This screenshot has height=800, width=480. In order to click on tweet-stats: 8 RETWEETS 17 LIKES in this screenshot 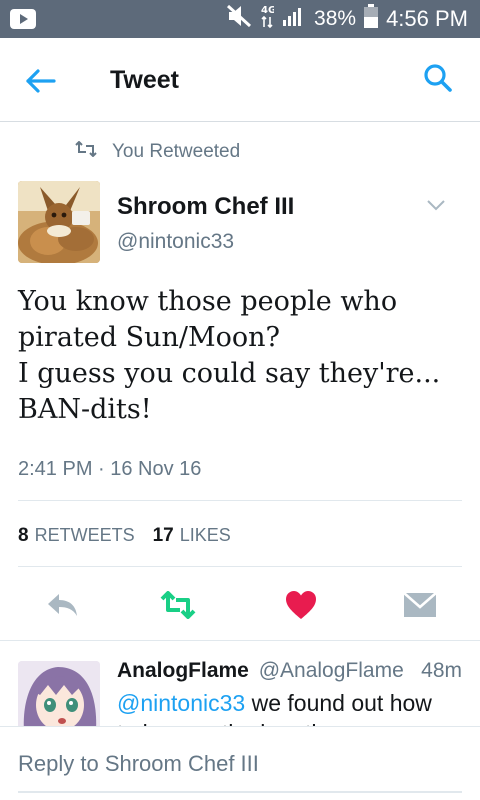, I will do `click(124, 536)`.